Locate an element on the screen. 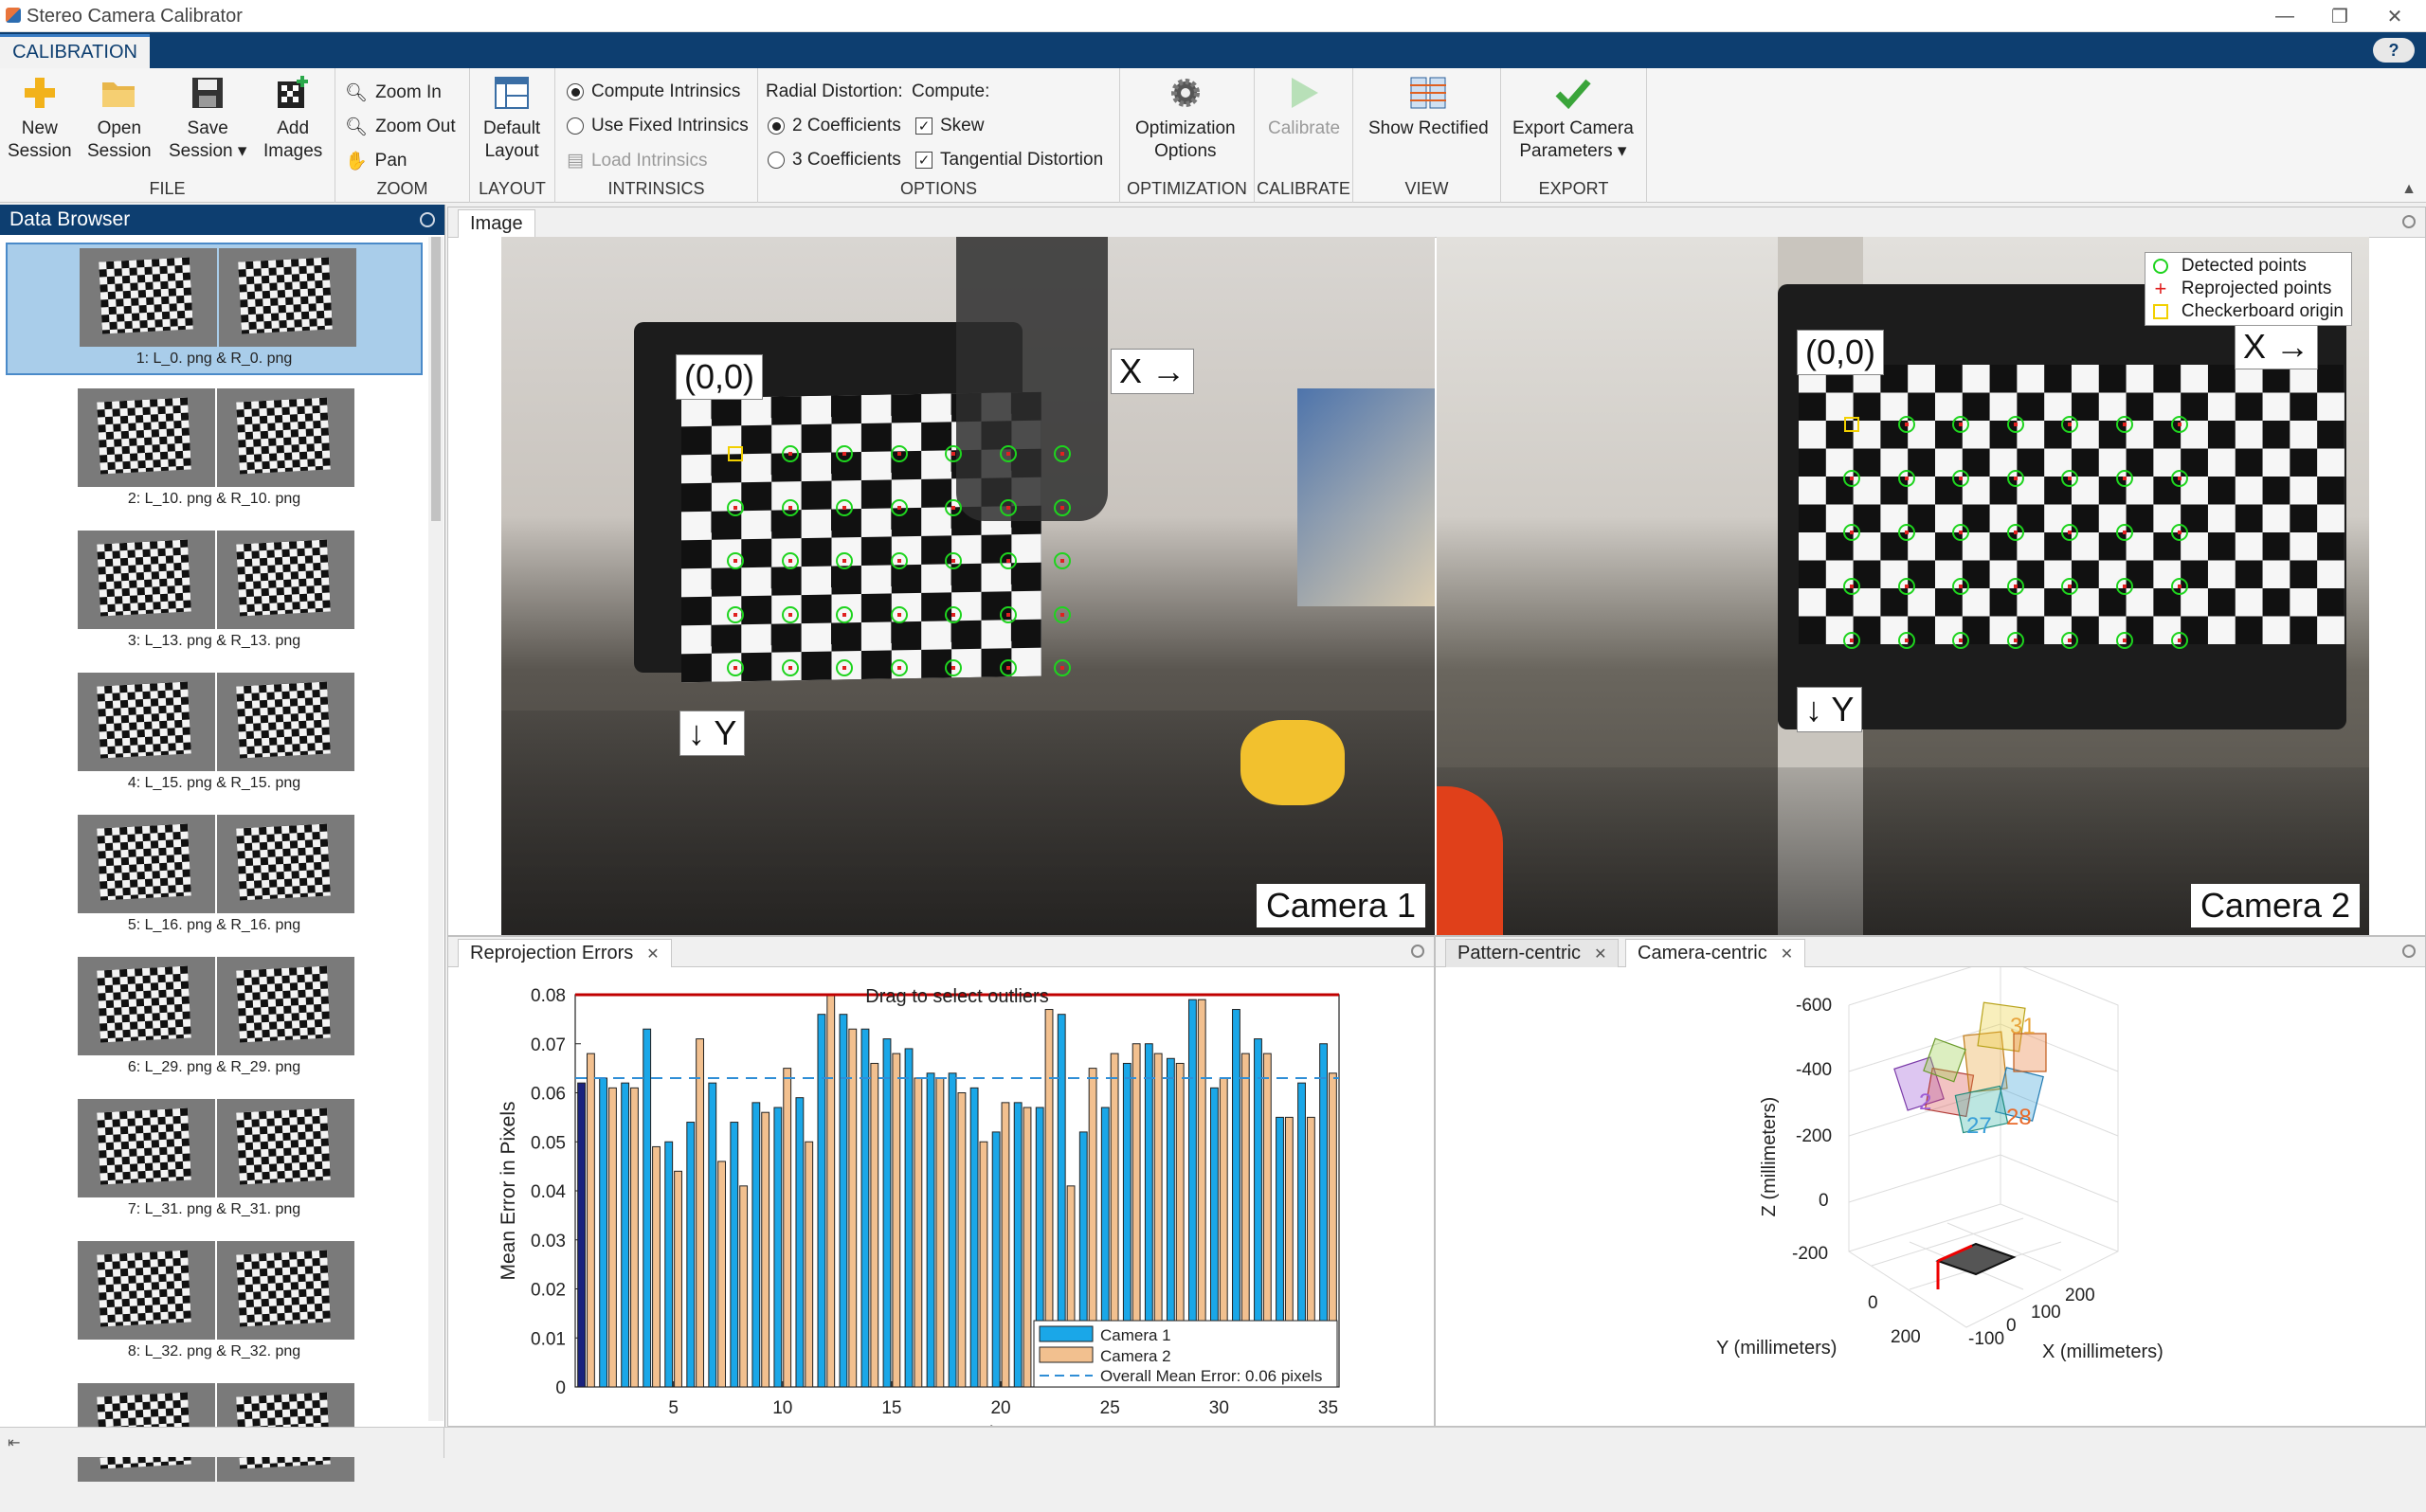  thumbnail-item: 8: L_32. png & R_32. png is located at coordinates (214, 1303).